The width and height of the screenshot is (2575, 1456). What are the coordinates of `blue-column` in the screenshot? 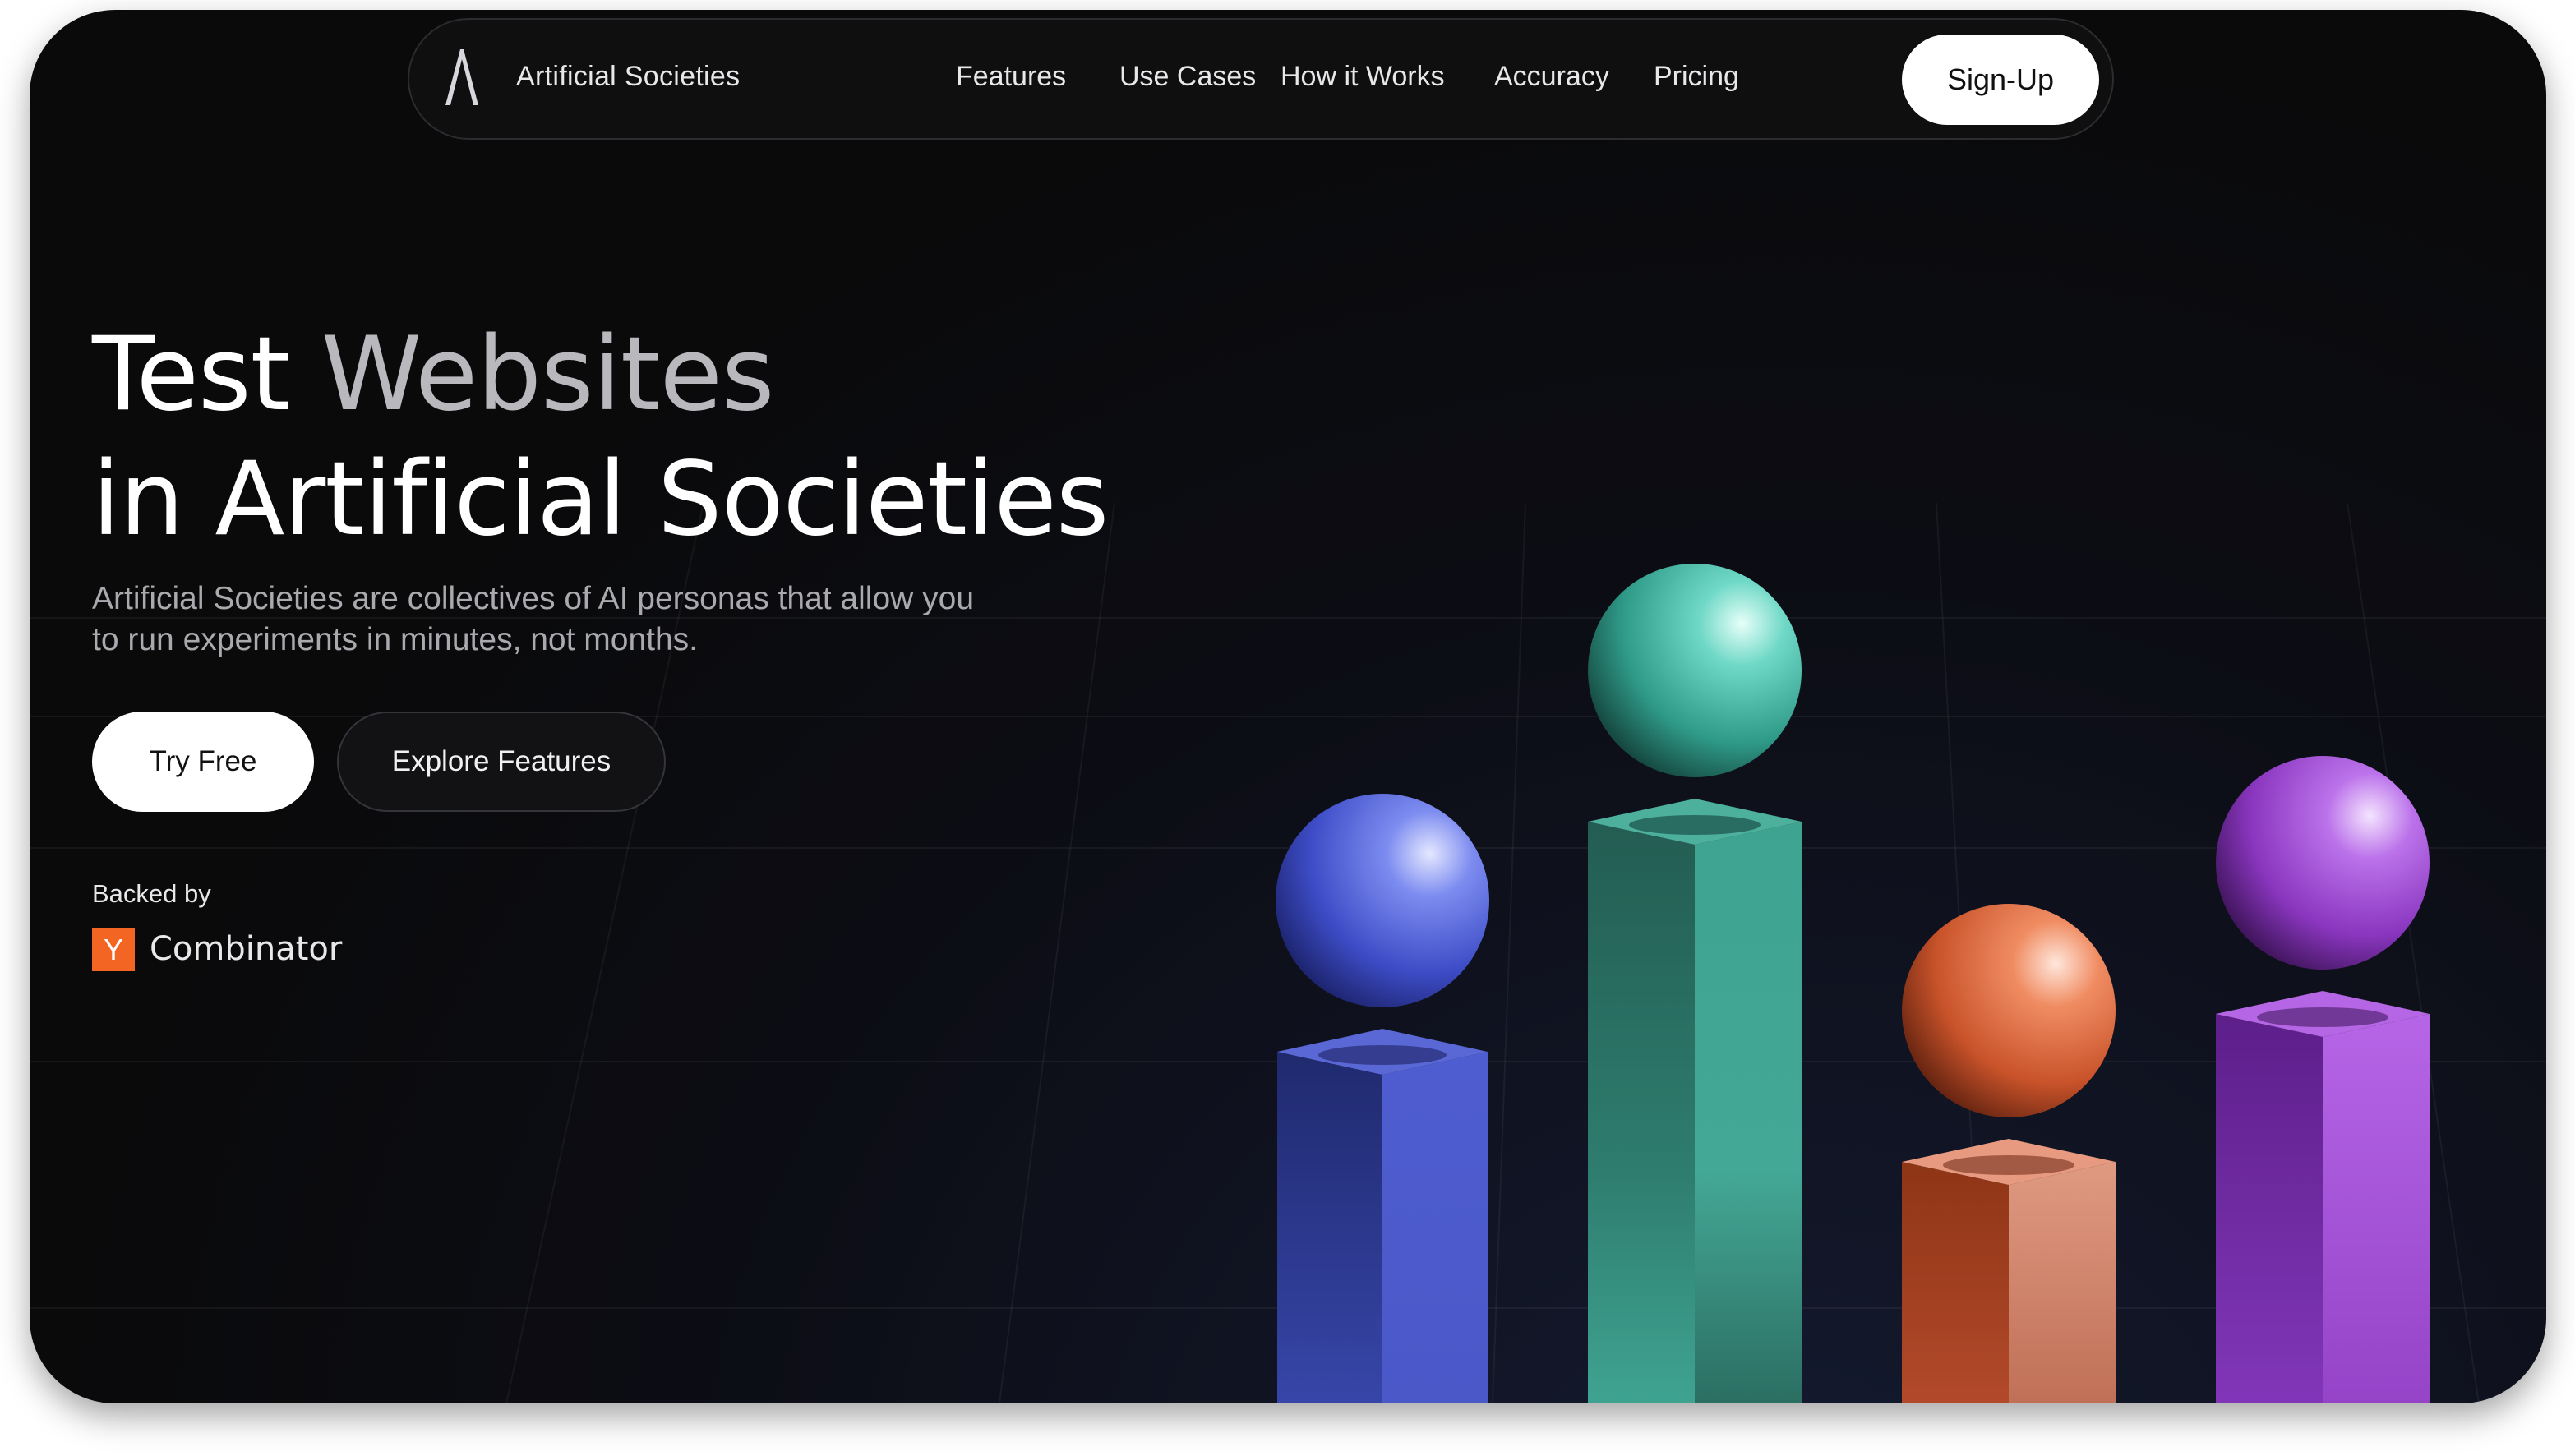 It's located at (1382, 1098).